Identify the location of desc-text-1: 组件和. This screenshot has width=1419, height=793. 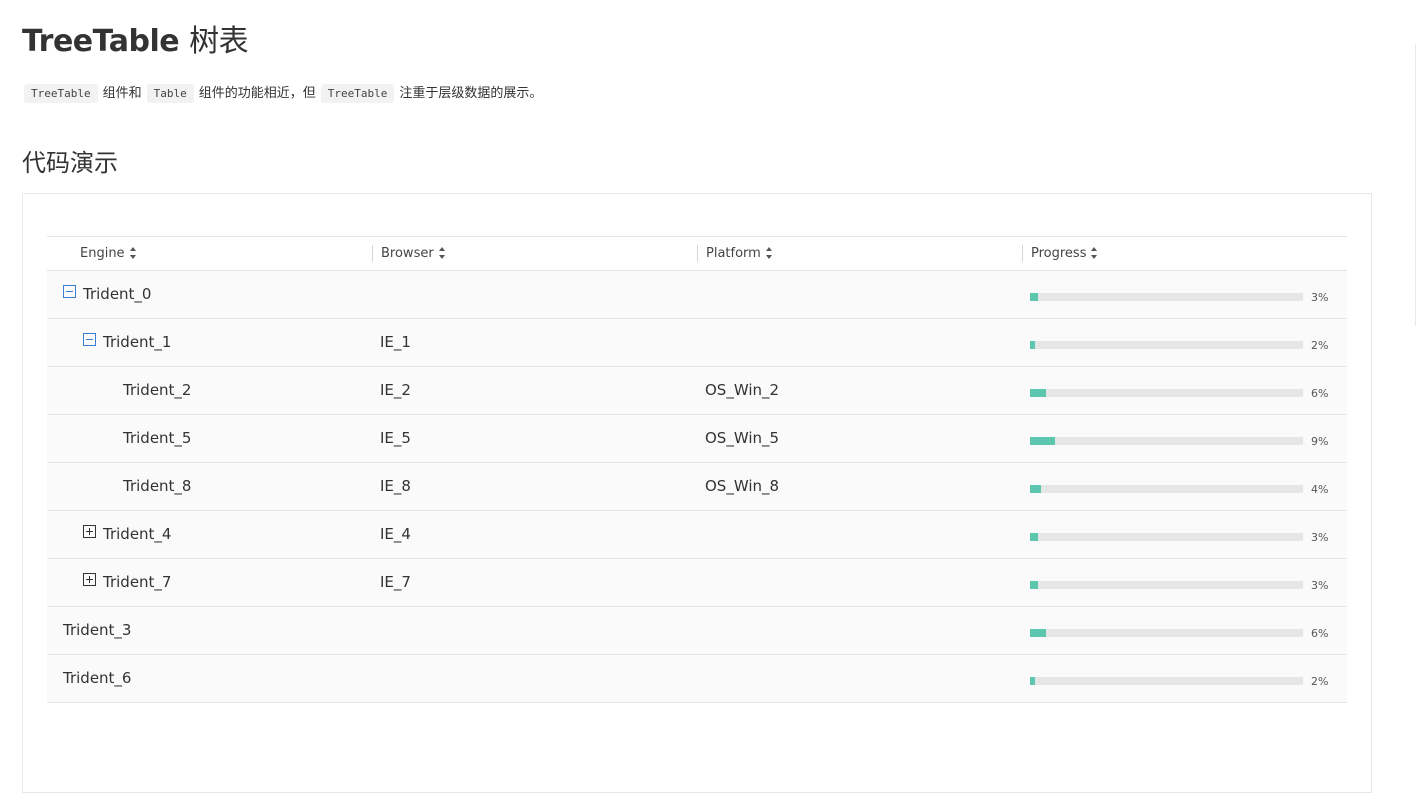
(122, 93).